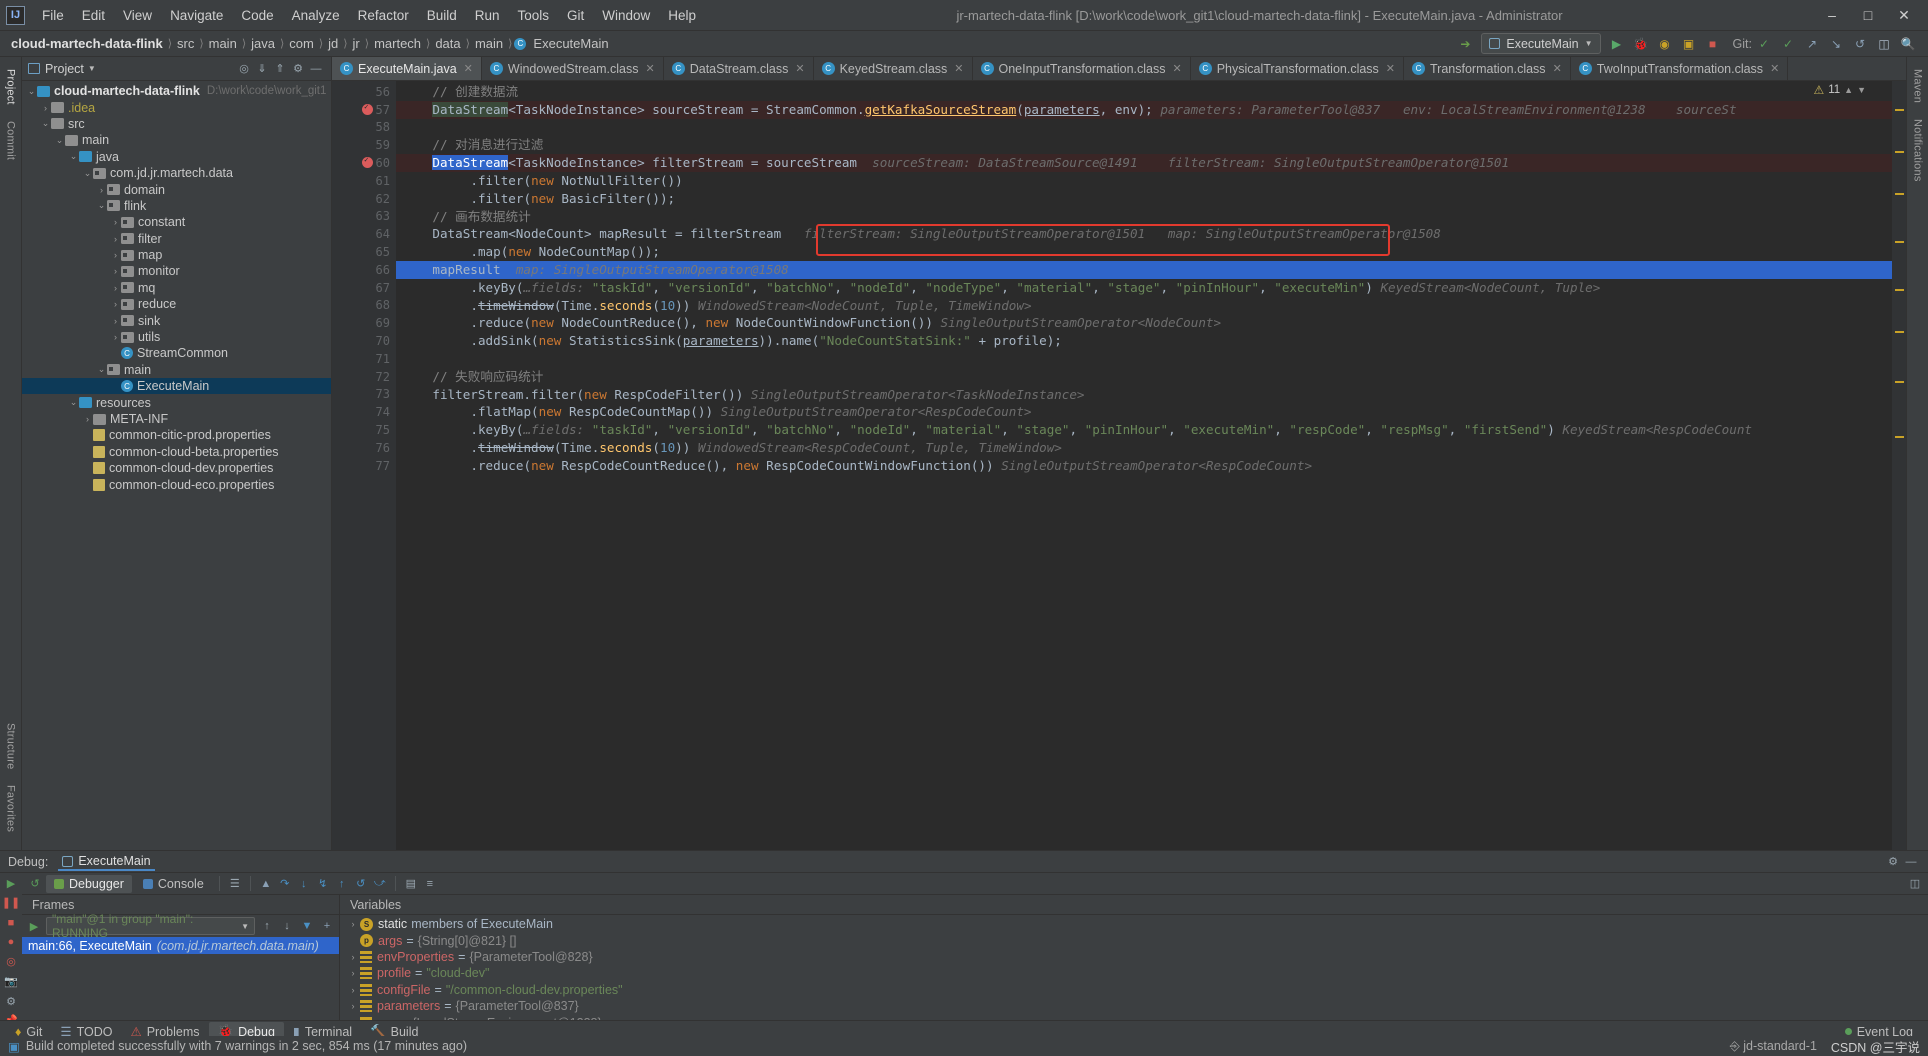 Image resolution: width=1928 pixels, height=1056 pixels. Describe the element at coordinates (1911, 862) in the screenshot. I see `hide-panel-icon: —` at that location.